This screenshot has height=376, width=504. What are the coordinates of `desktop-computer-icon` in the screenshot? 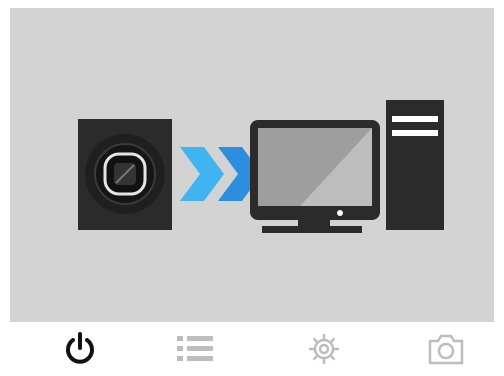 It's located at (347, 166).